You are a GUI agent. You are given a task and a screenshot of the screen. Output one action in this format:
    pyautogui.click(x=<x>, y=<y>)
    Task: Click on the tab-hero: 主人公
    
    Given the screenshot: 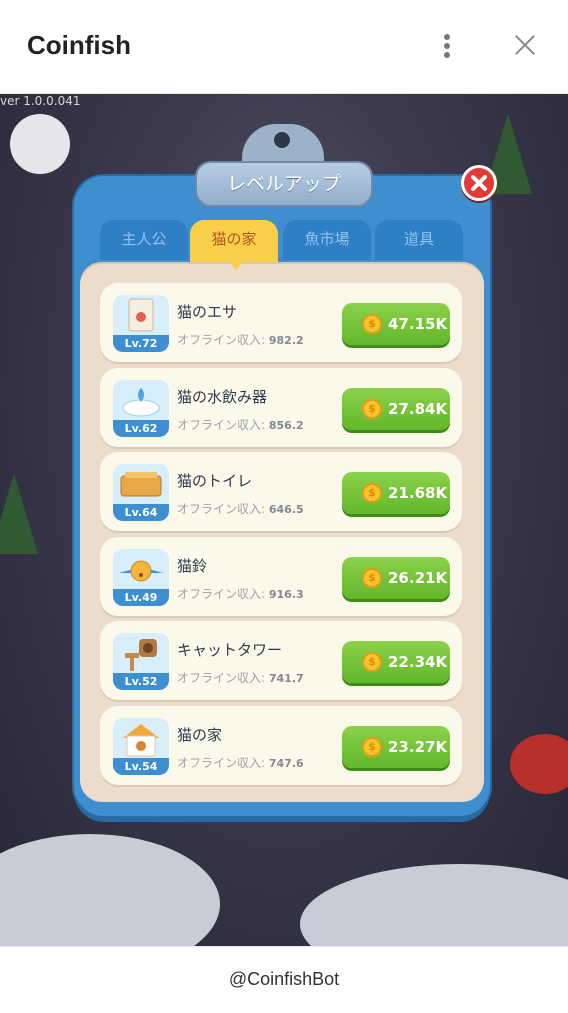 What is the action you would take?
    pyautogui.click(x=144, y=240)
    